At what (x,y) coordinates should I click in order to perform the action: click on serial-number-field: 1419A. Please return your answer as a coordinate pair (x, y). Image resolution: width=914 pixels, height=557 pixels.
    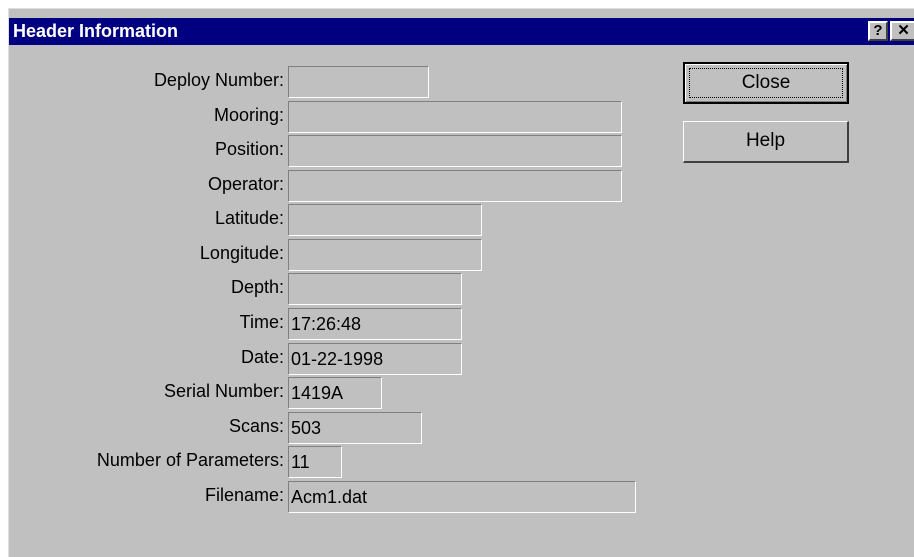
    Looking at the image, I should click on (335, 393).